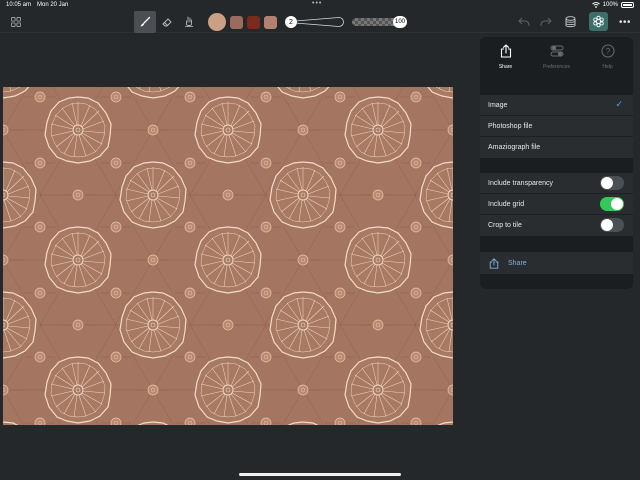 The height and width of the screenshot is (480, 640). I want to click on brush-size-knob: 2, so click(291, 22).